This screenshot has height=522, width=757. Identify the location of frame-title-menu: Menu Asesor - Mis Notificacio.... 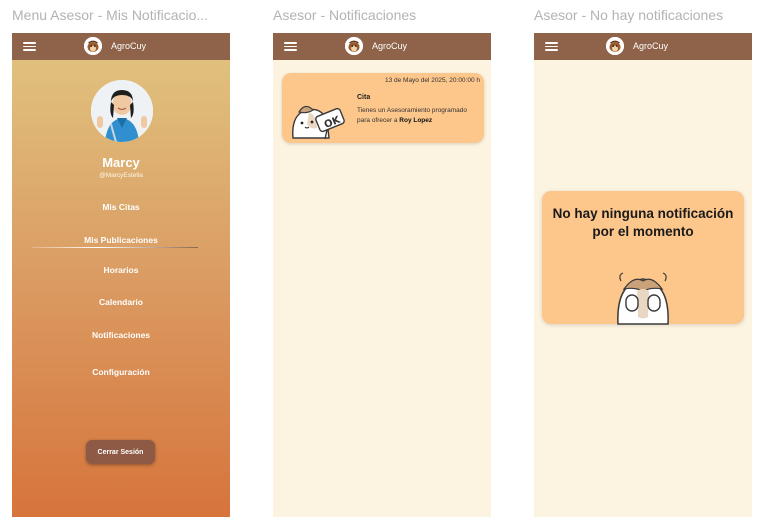
(110, 15).